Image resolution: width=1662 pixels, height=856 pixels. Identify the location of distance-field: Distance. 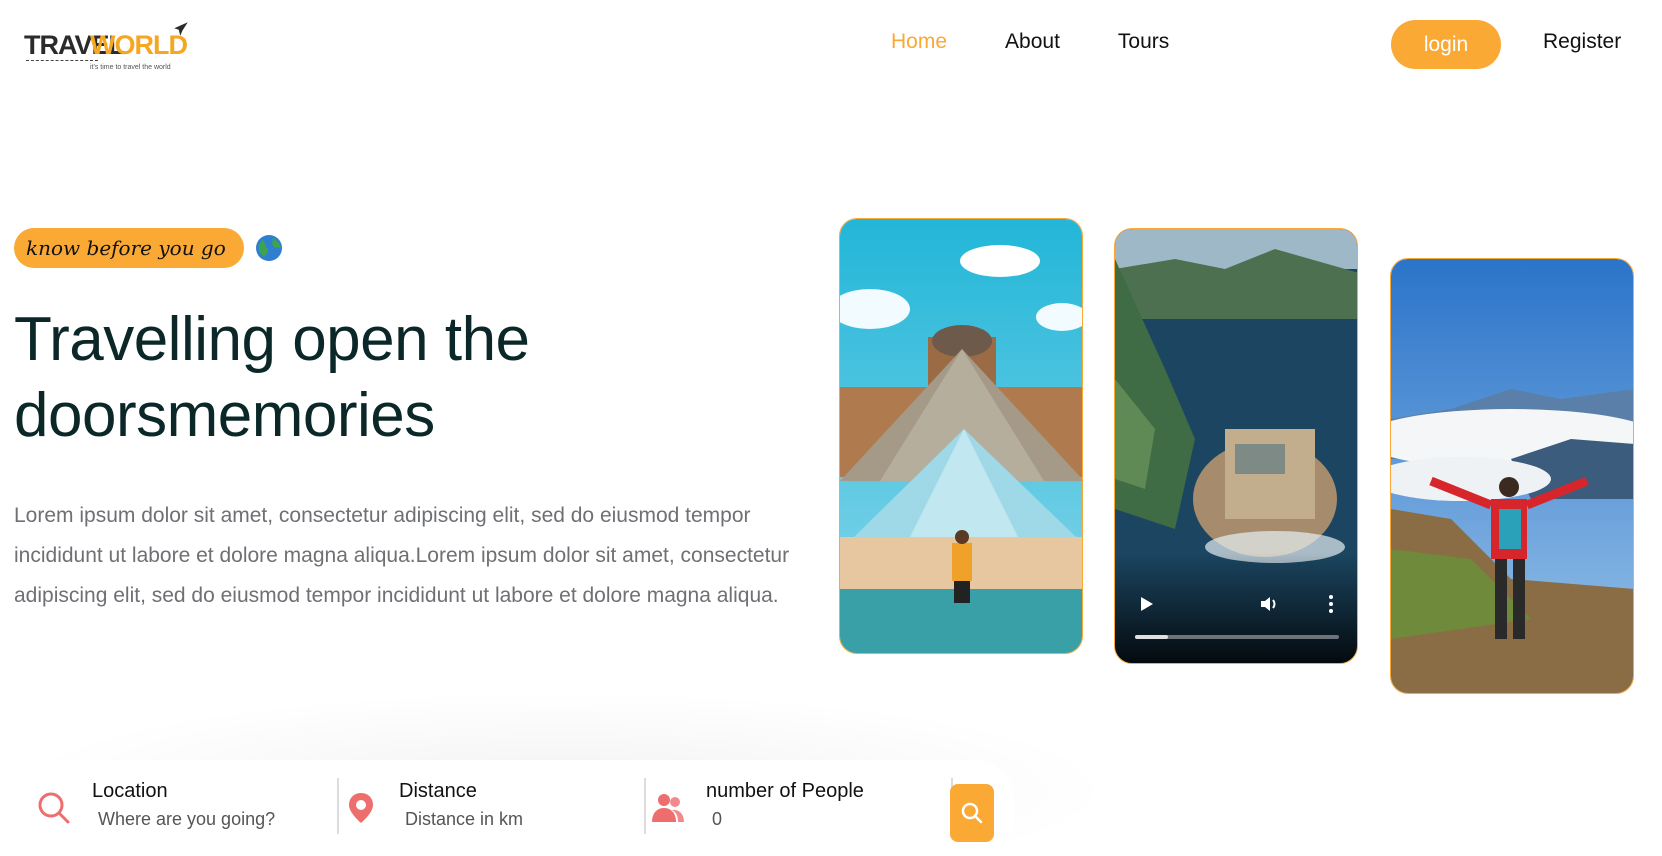
(502, 804).